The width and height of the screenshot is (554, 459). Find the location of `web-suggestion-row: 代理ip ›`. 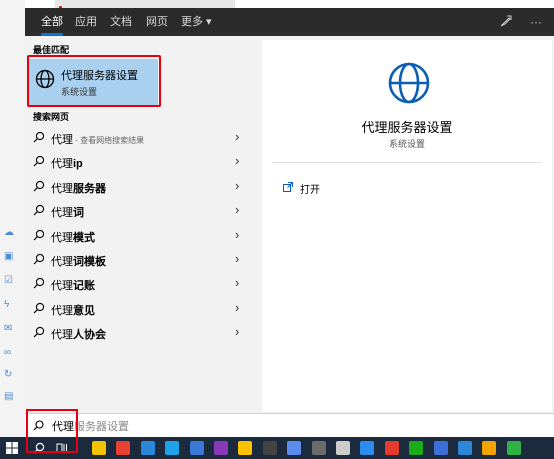

web-suggestion-row: 代理ip › is located at coordinates (141, 162).